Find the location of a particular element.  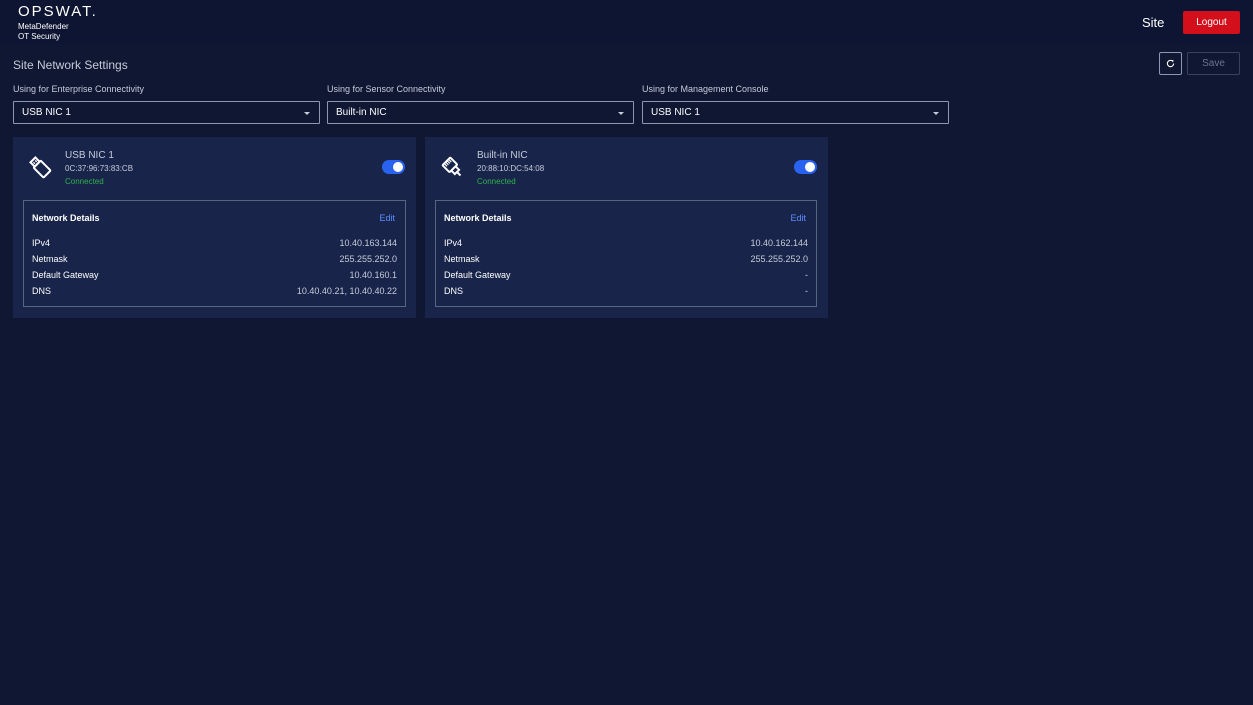

detail-row-ipv4: IPv4 10.40.162.144 is located at coordinates (626, 244).